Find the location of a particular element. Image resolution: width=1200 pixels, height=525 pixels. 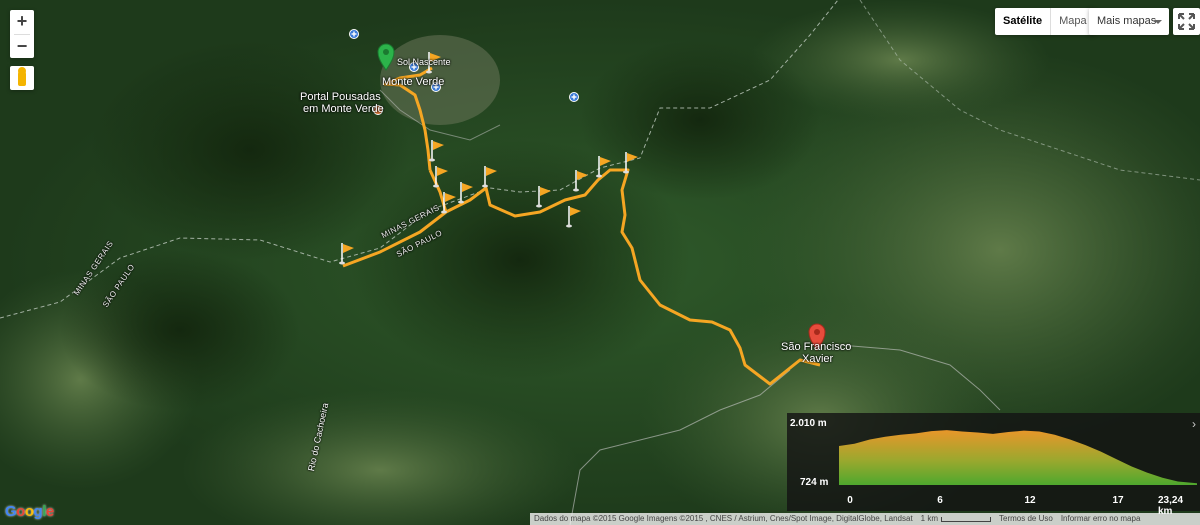

plus-icon: + is located at coordinates (22, 21).